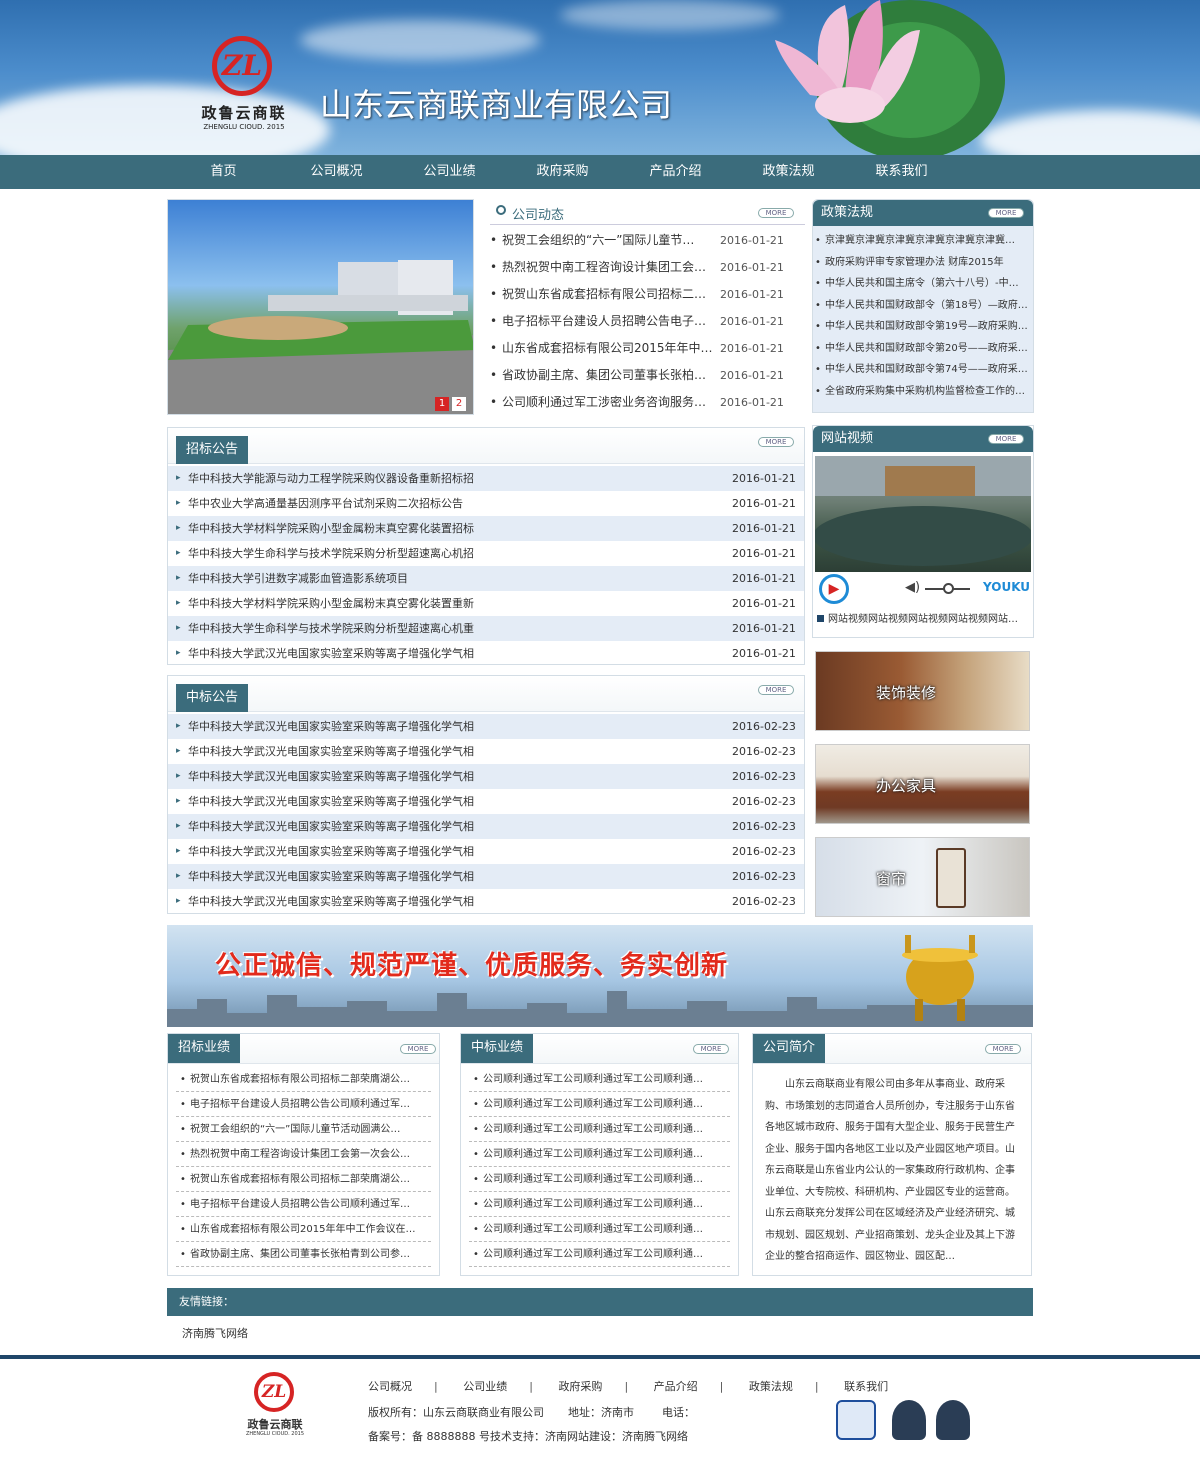 This screenshot has width=1200, height=1474. What do you see at coordinates (418, 1049) in the screenshot?
I see `bid-performance-more-button: MORE` at bounding box center [418, 1049].